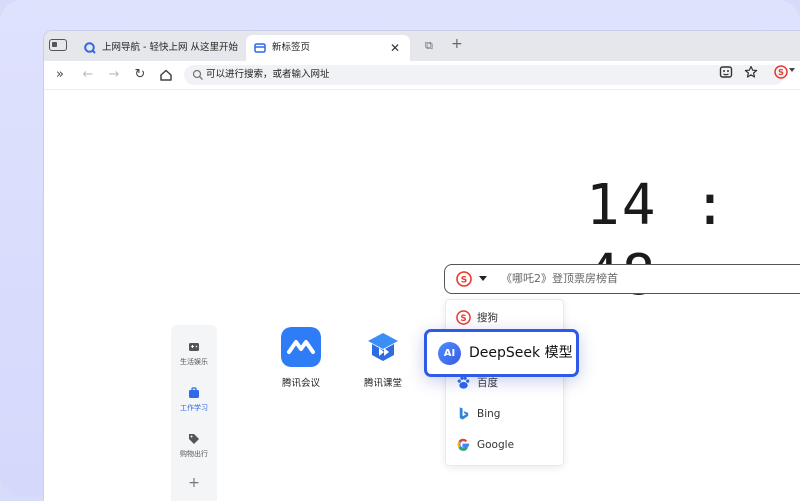  What do you see at coordinates (58, 45) in the screenshot?
I see `sidebar-toggle-button` at bounding box center [58, 45].